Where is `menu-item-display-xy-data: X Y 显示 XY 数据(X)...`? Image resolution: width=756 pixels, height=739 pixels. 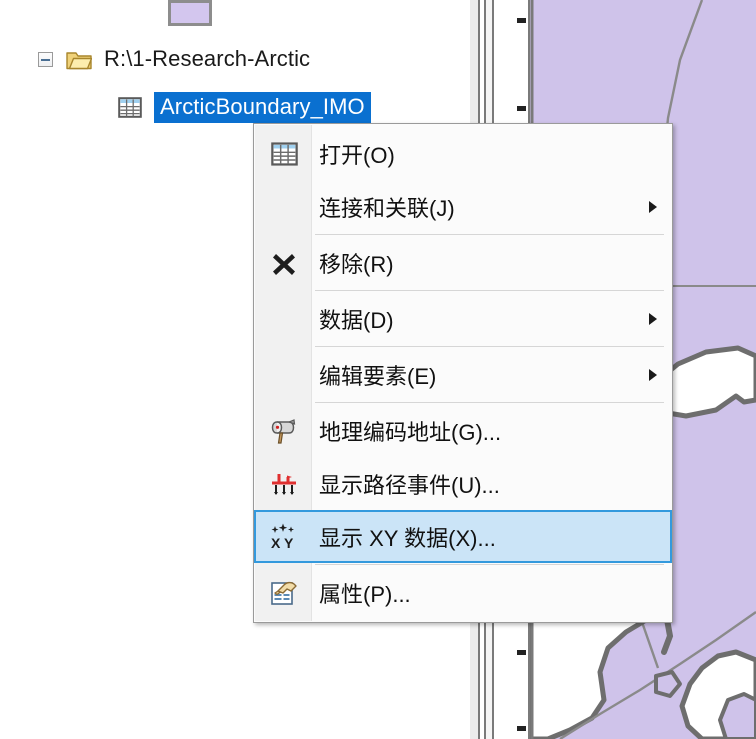 menu-item-display-xy-data: X Y 显示 XY 数据(X)... is located at coordinates (463, 536).